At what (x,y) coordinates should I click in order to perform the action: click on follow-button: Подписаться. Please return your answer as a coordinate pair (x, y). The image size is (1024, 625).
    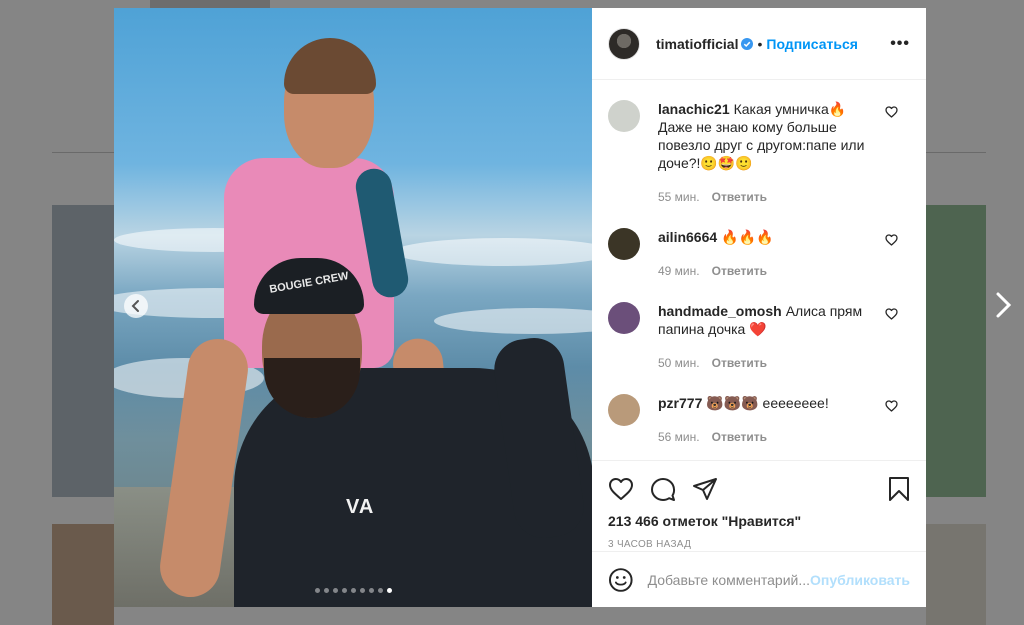
    Looking at the image, I should click on (812, 44).